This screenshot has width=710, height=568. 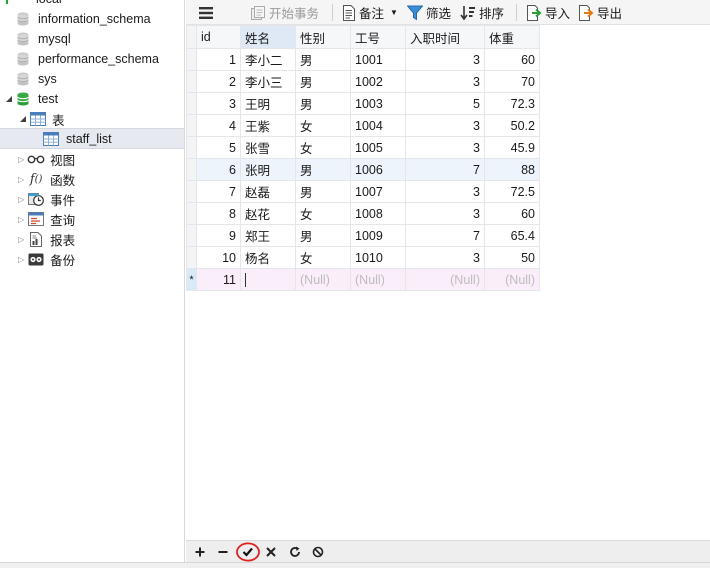 I want to click on cell-id: 7, so click(x=218, y=191).